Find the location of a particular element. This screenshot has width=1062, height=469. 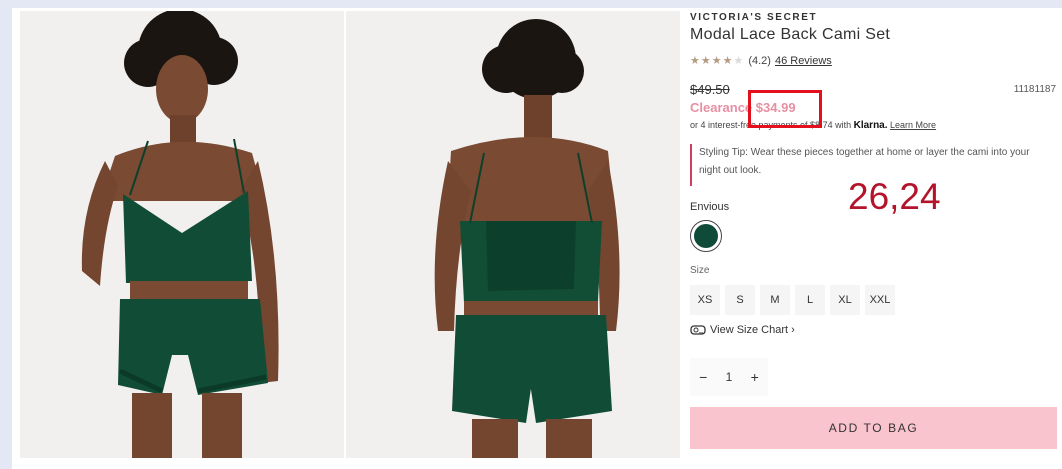

size-chart-link: View Size Chart › is located at coordinates (742, 330).